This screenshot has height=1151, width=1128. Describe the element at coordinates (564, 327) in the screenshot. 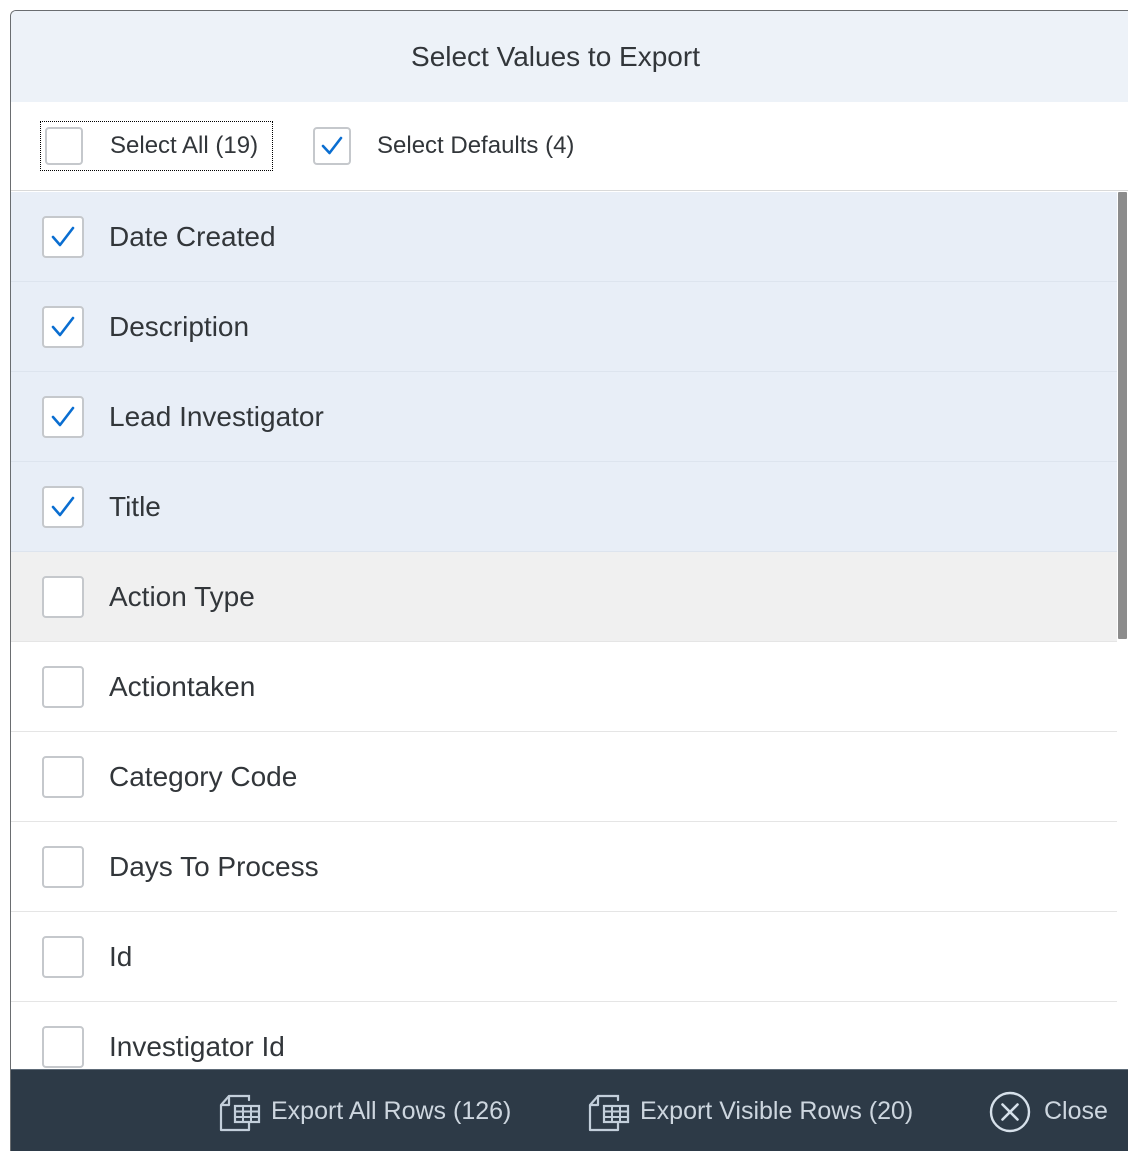

I see `list-item: Description` at that location.